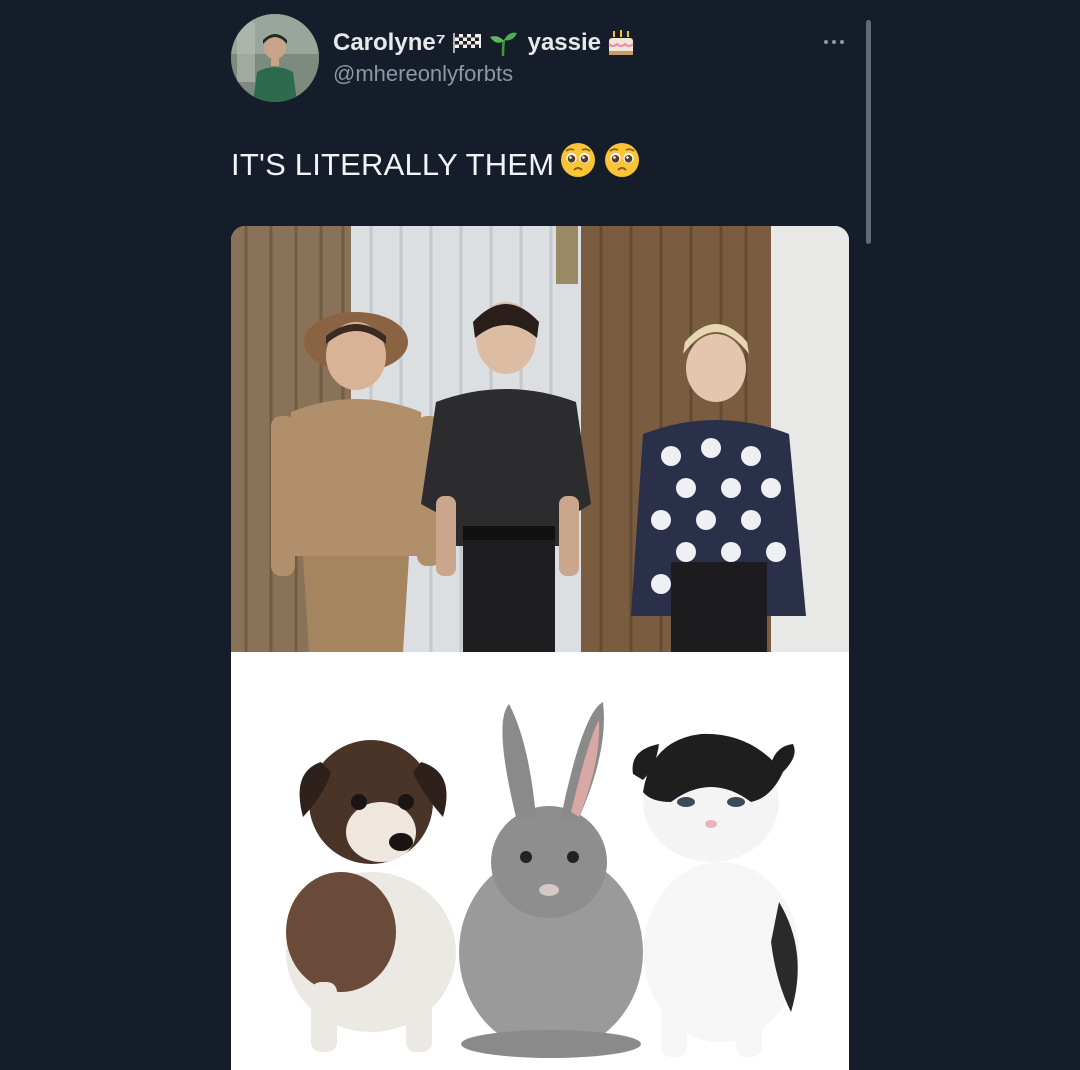  What do you see at coordinates (484, 43) in the screenshot?
I see `display-name: Carolyne⁷ yassie` at bounding box center [484, 43].